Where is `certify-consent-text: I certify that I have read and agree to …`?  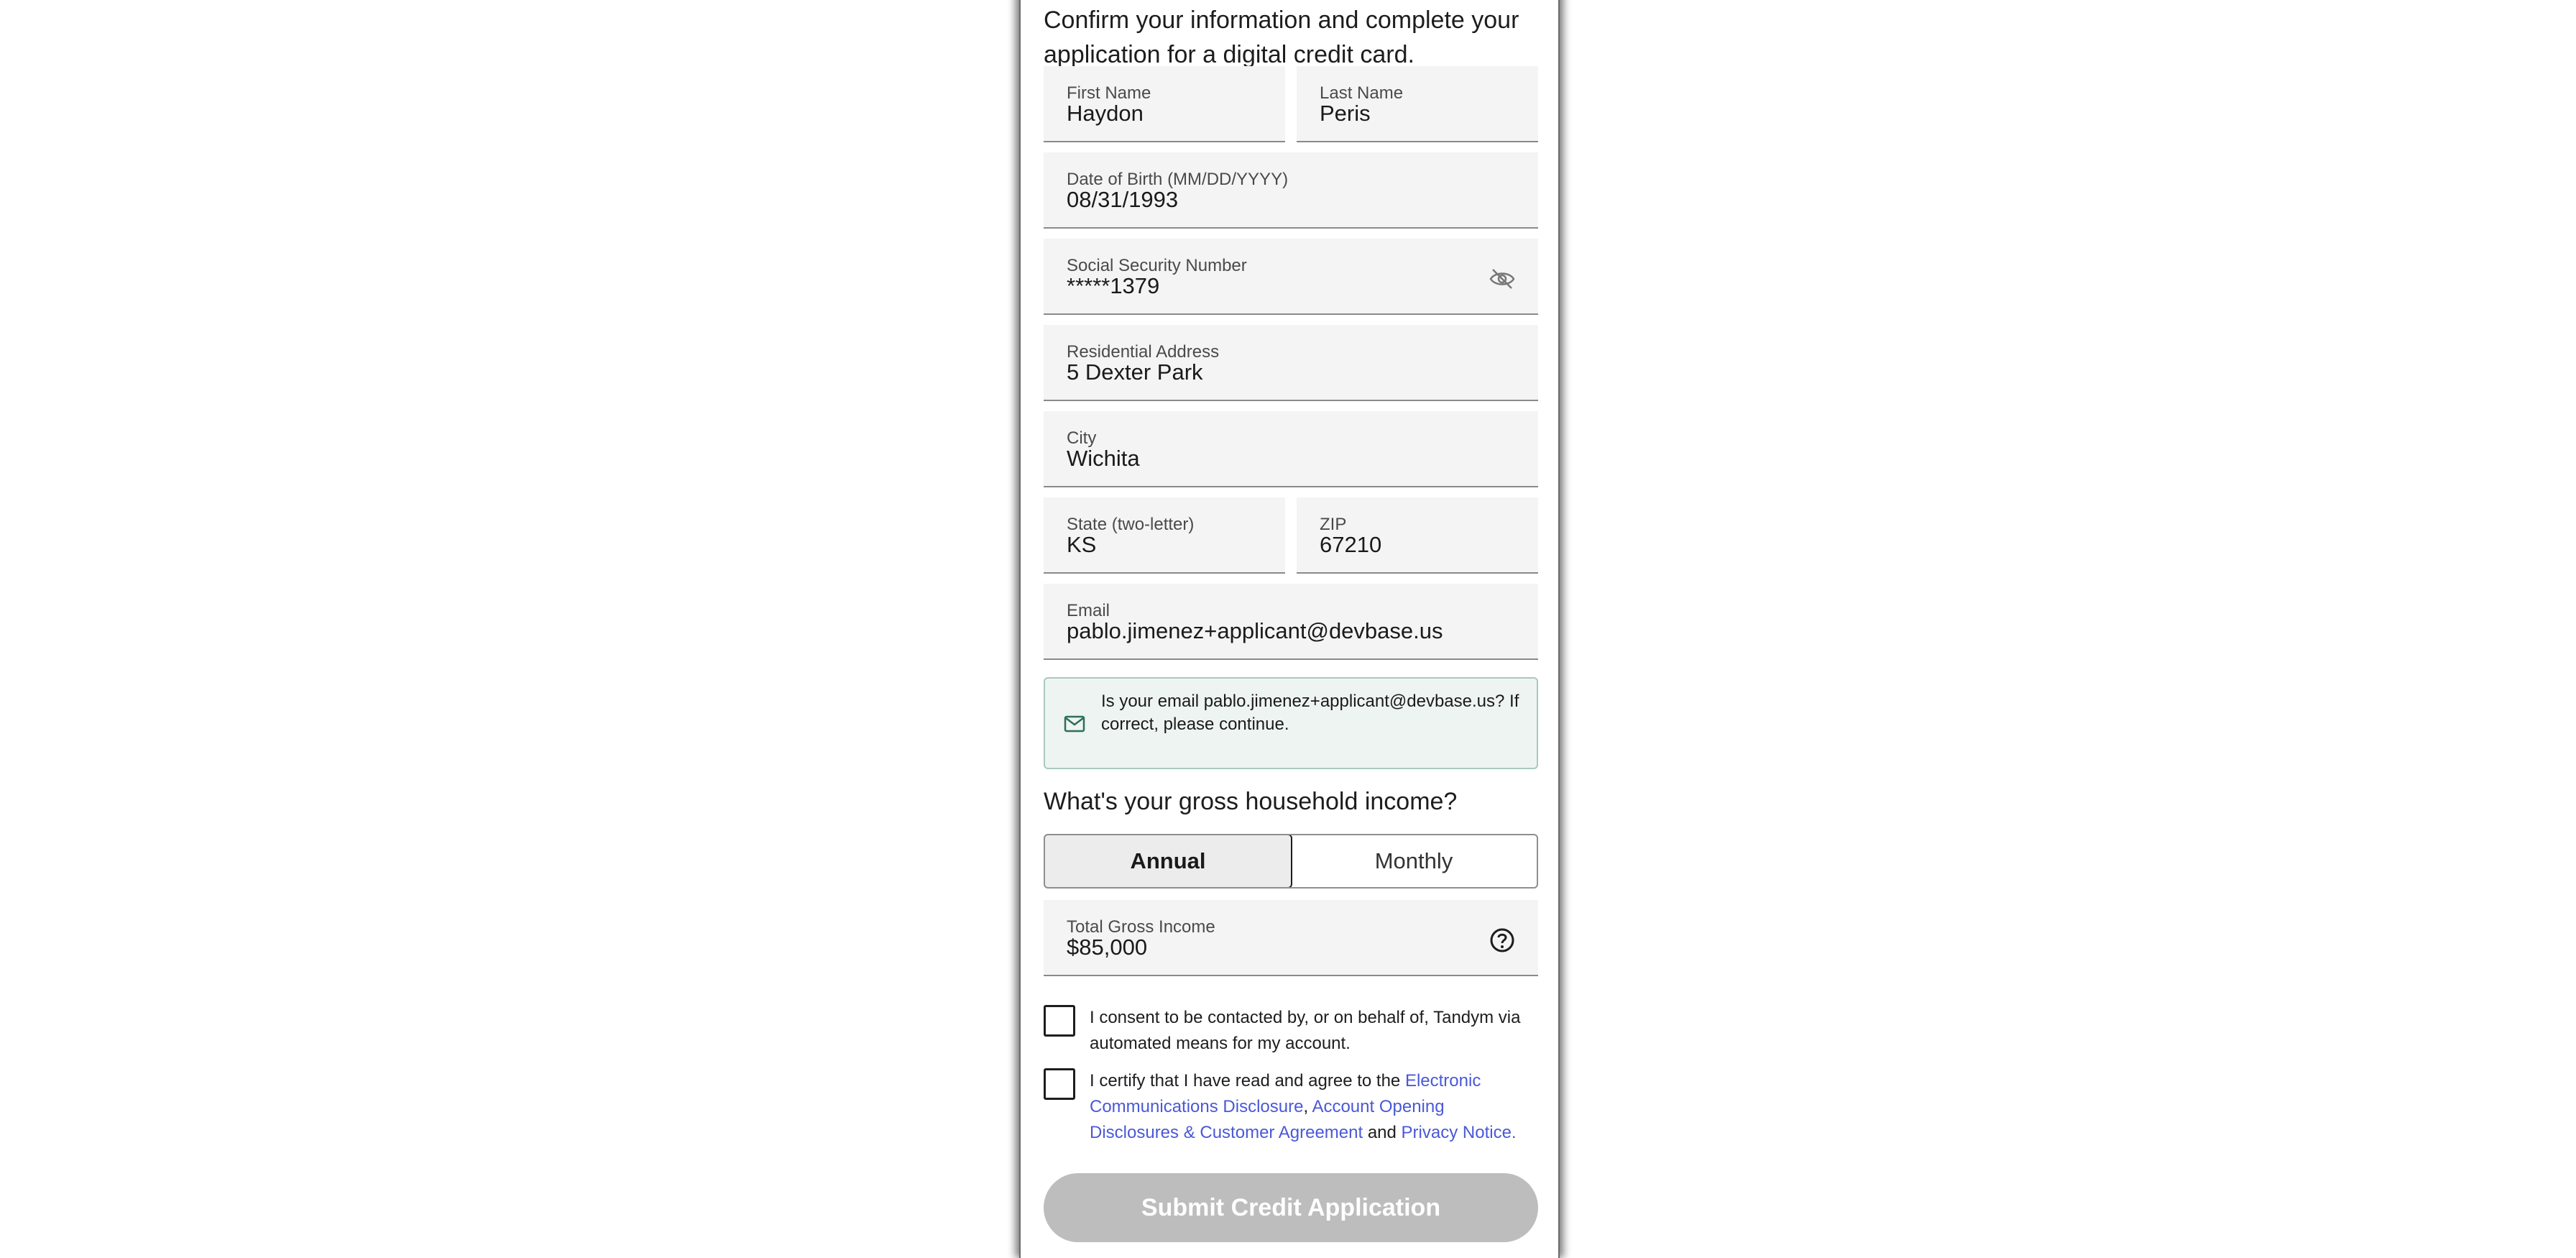 certify-consent-text: I certify that I have read and agree to … is located at coordinates (1314, 1107).